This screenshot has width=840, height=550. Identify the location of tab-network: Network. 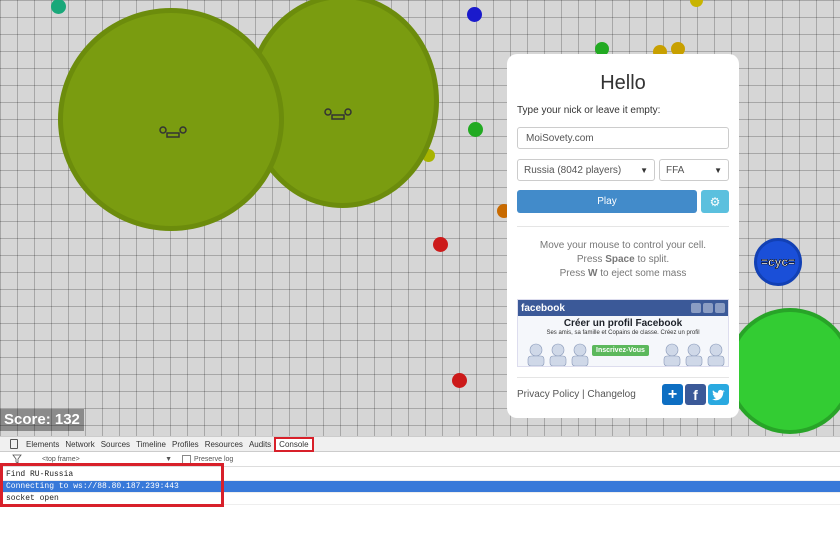
(79, 444).